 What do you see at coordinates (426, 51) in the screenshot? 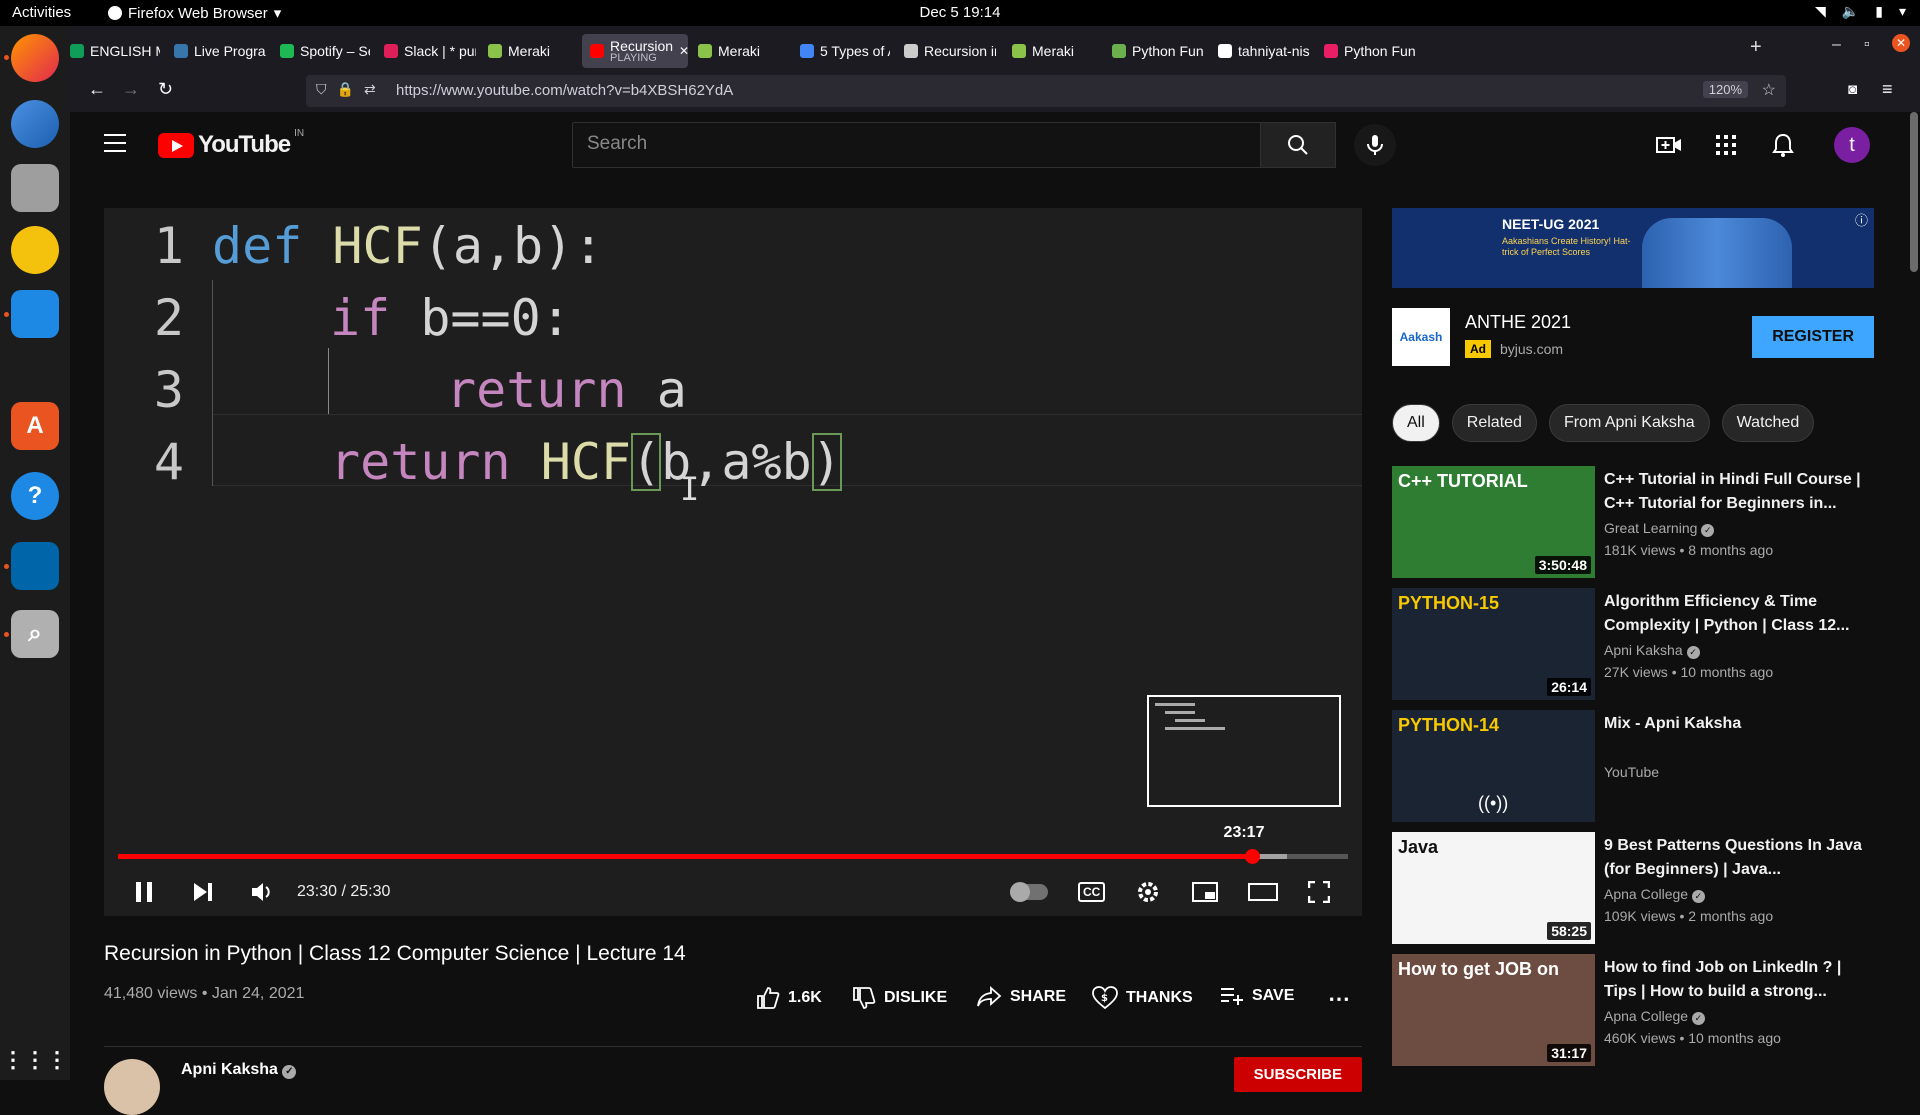
I see `browser-tab: Slack | * pun` at bounding box center [426, 51].